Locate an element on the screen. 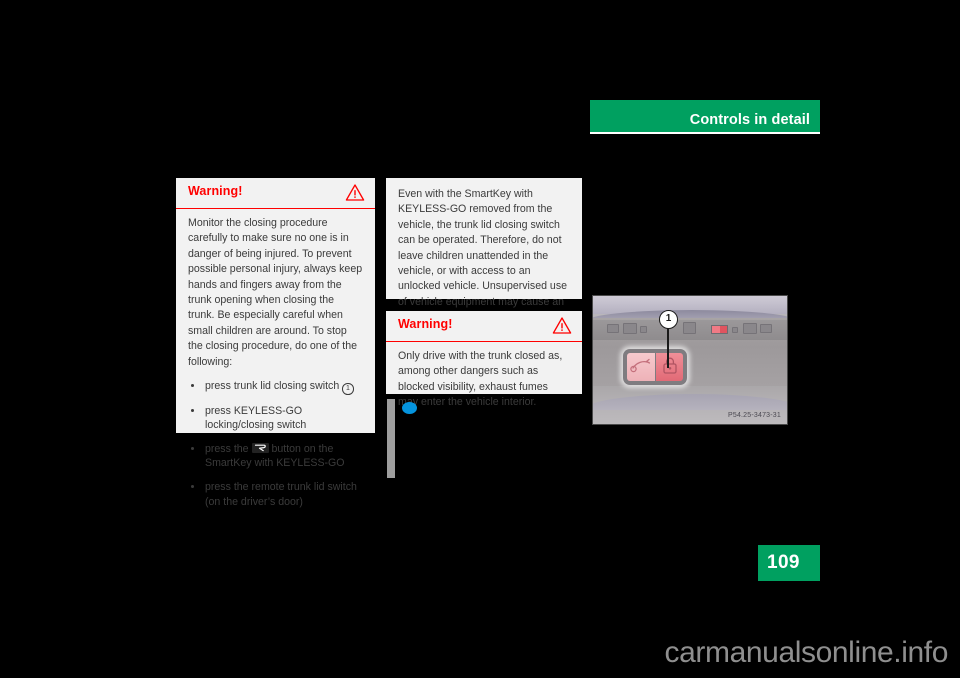 This screenshot has height=678, width=960. page-number-box: 109 is located at coordinates (789, 563).